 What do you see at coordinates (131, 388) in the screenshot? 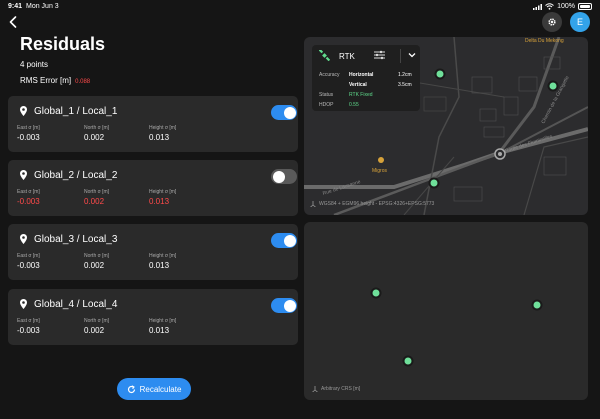
I see `refresh-icon` at bounding box center [131, 388].